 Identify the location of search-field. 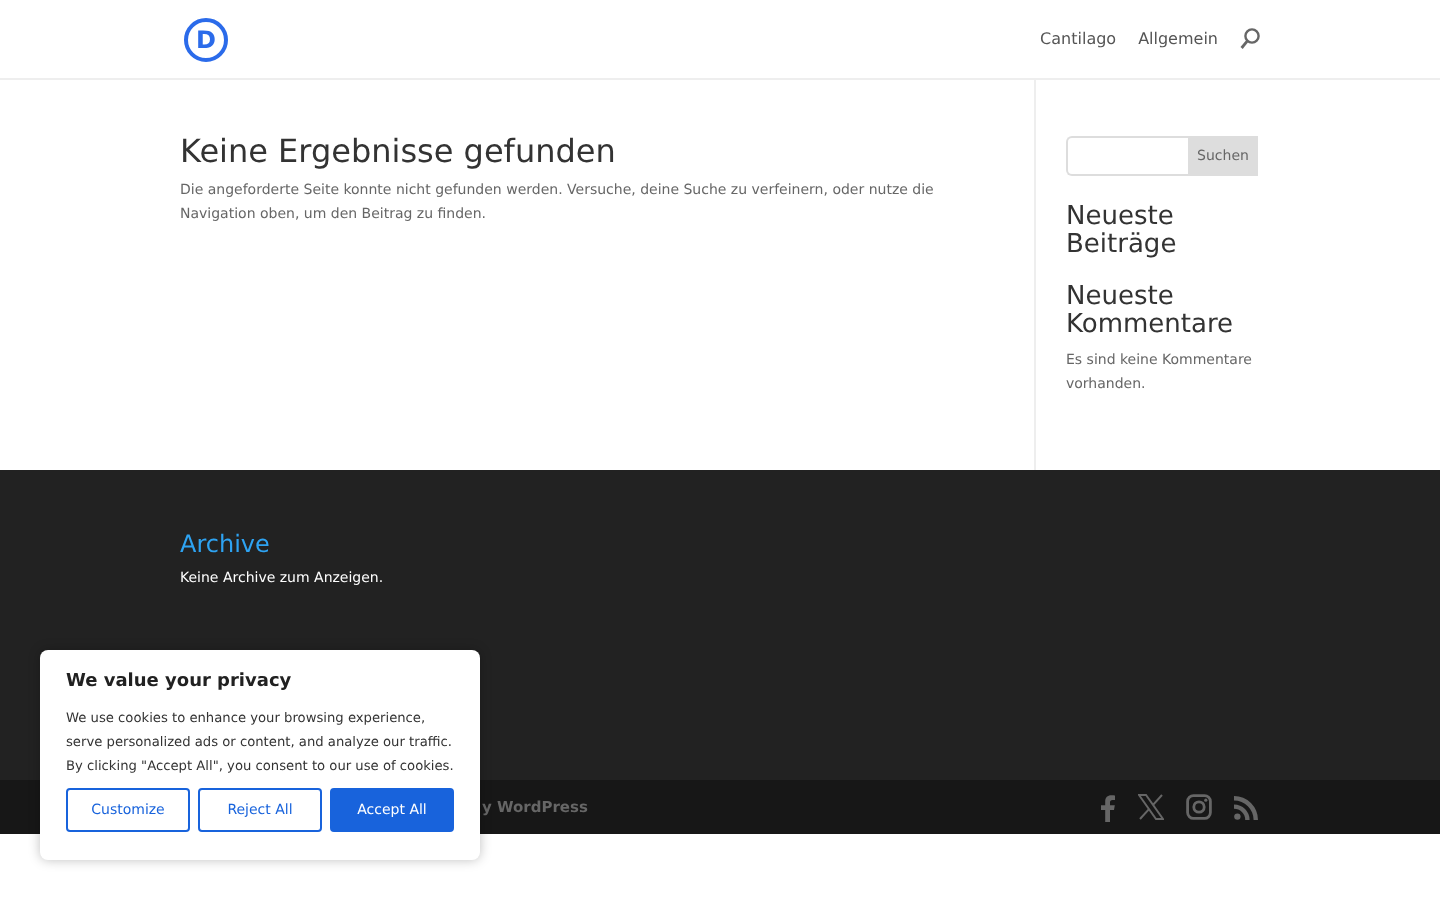
(1127, 156).